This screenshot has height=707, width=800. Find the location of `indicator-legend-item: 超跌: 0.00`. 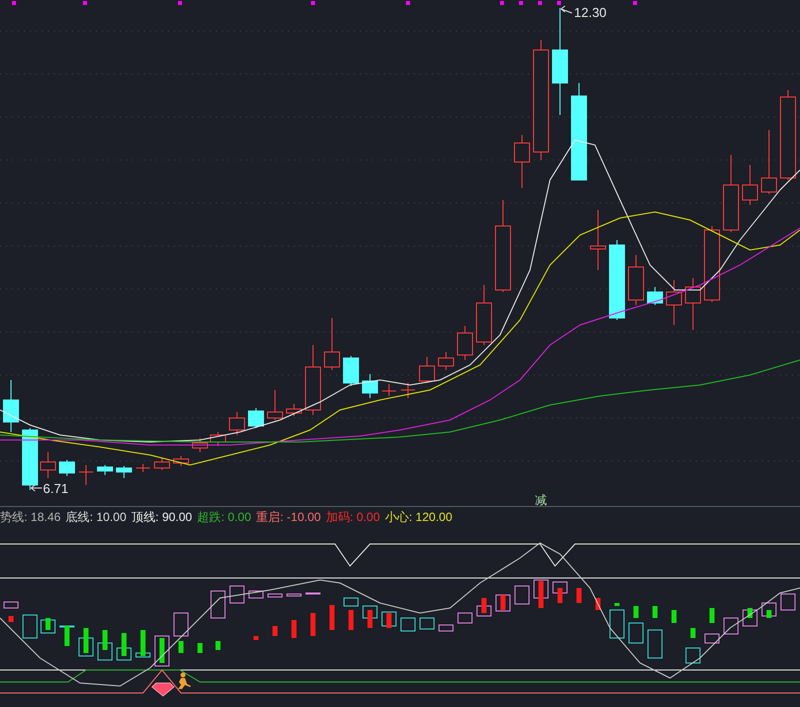

indicator-legend-item: 超跌: 0.00 is located at coordinates (224, 517).